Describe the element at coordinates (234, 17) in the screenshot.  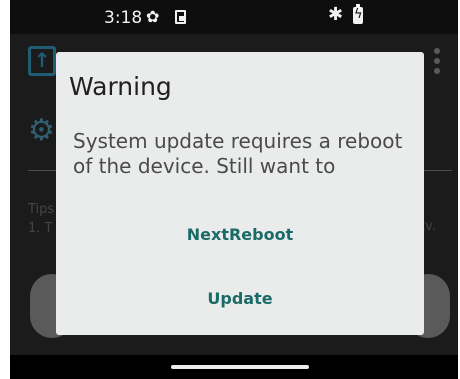
I see `status-bar: 3:18 ✿ ✱` at that location.